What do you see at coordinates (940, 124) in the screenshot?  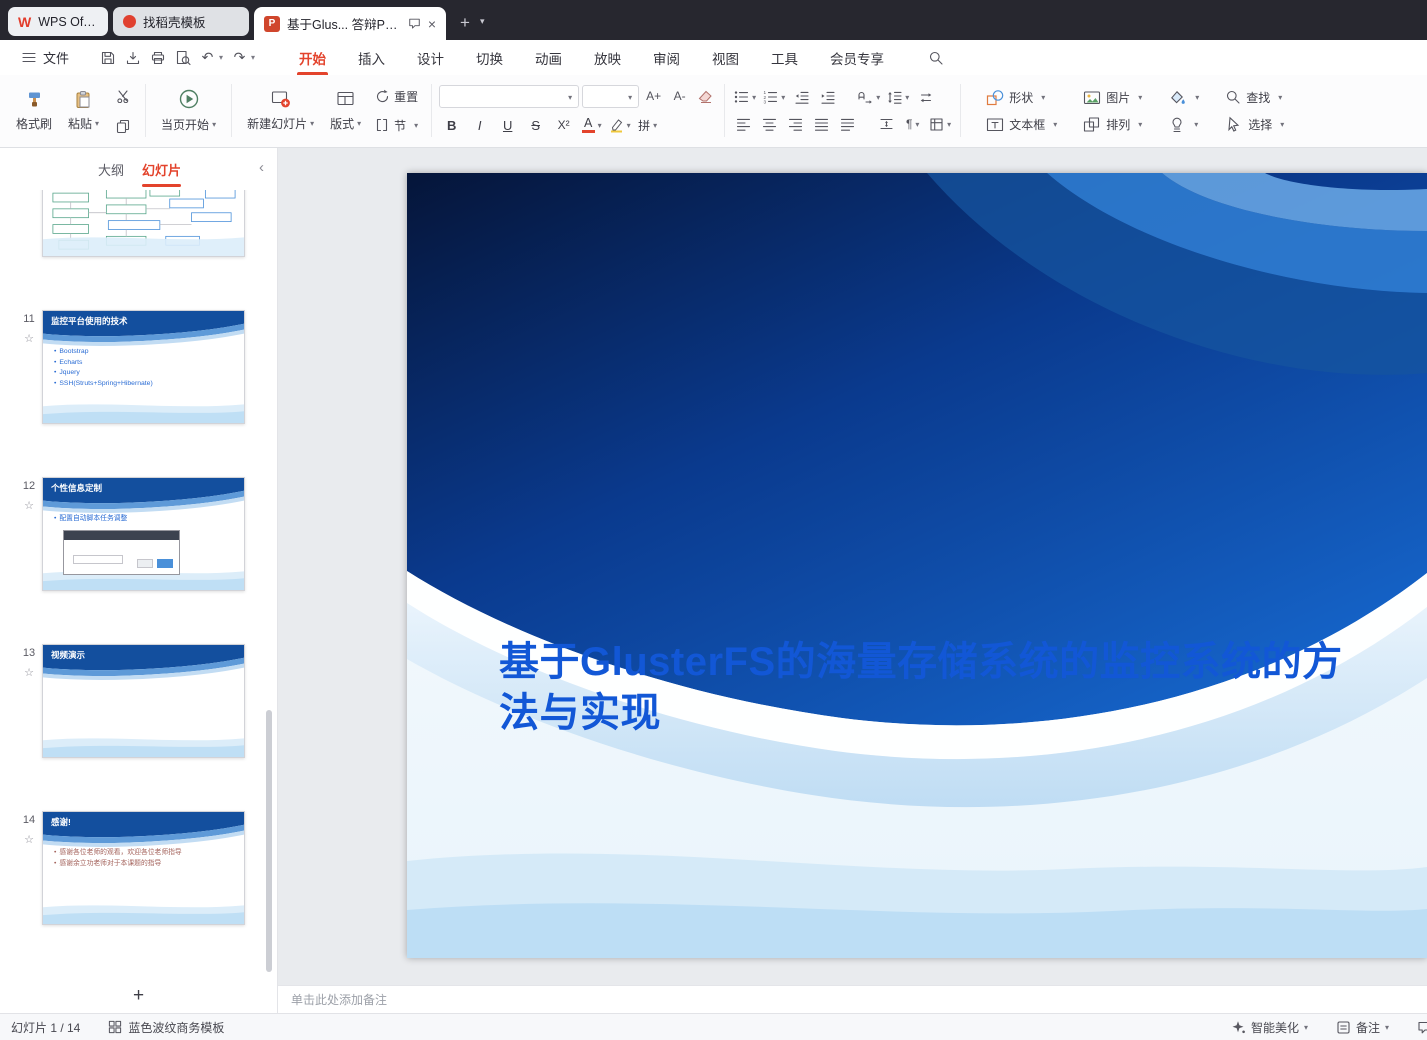 I see `paragraph-layout-button` at bounding box center [940, 124].